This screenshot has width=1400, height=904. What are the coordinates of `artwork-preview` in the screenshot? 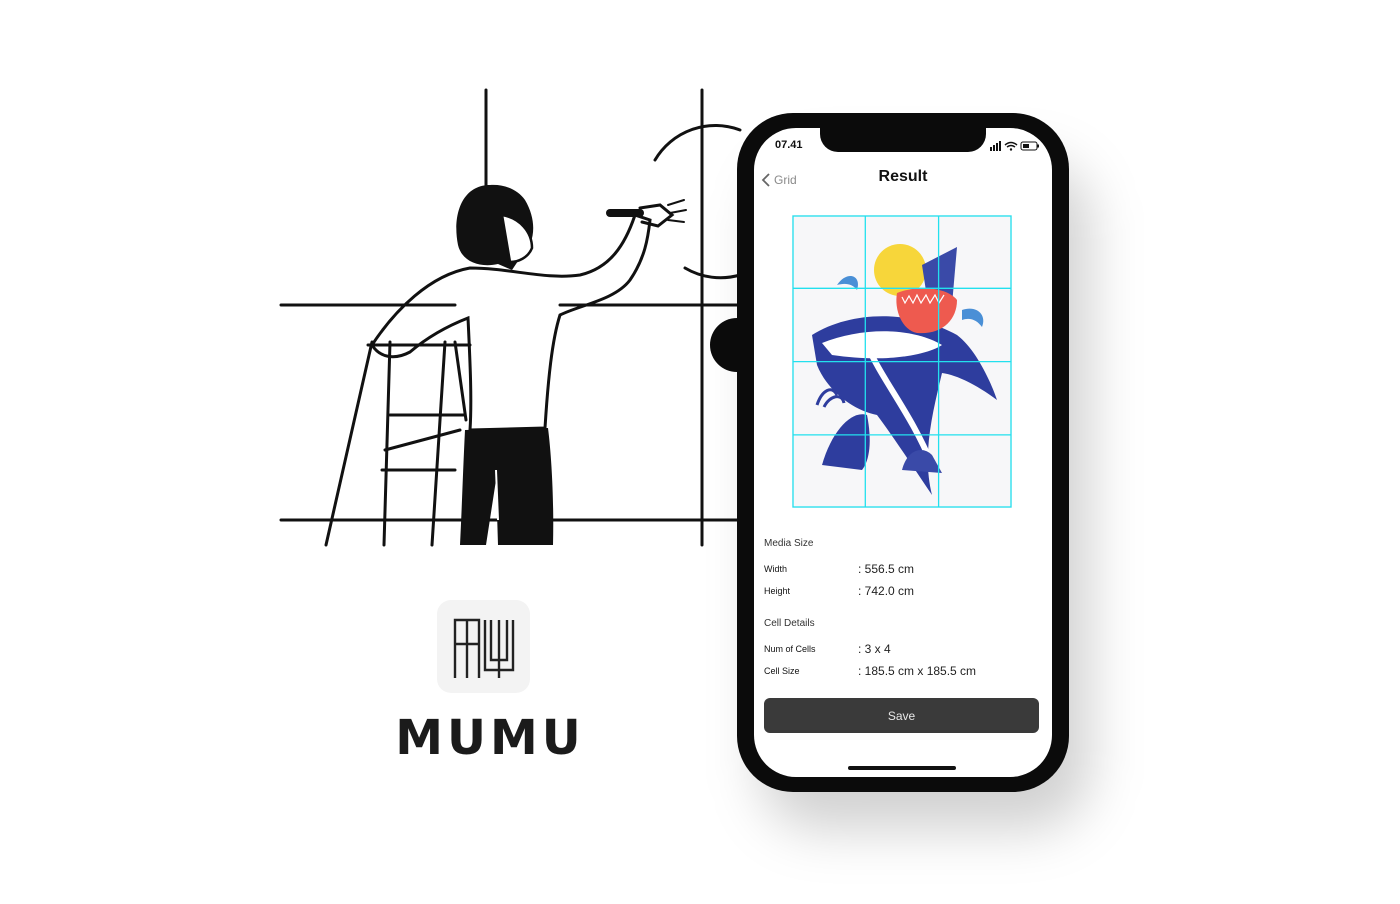 It's located at (902, 361).